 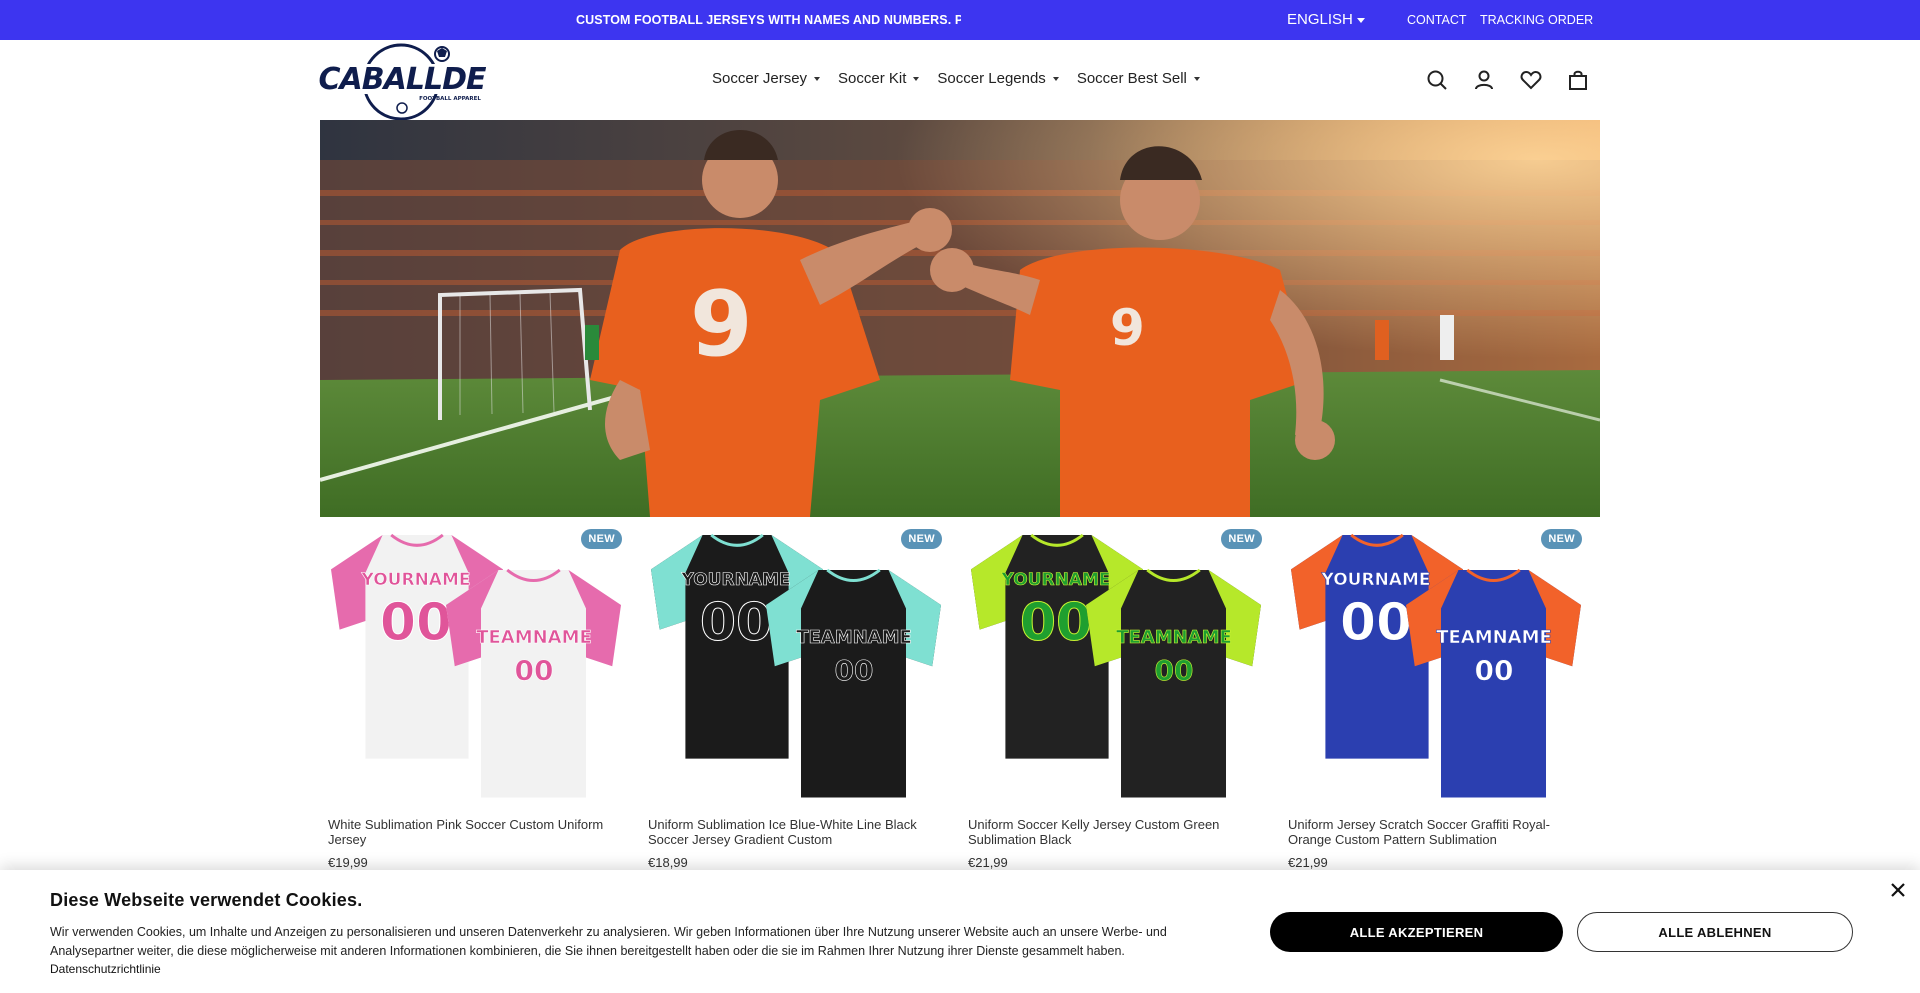 I want to click on nav-soccer-best-sell: Soccer Best Sell, so click(x=1138, y=78).